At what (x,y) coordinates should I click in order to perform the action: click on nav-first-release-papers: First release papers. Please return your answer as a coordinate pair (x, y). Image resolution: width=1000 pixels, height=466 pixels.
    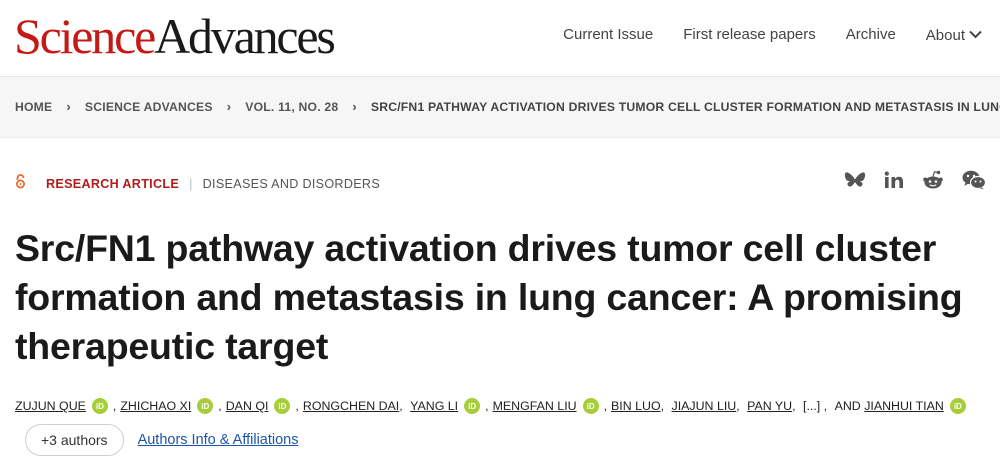
    Looking at the image, I should click on (749, 35).